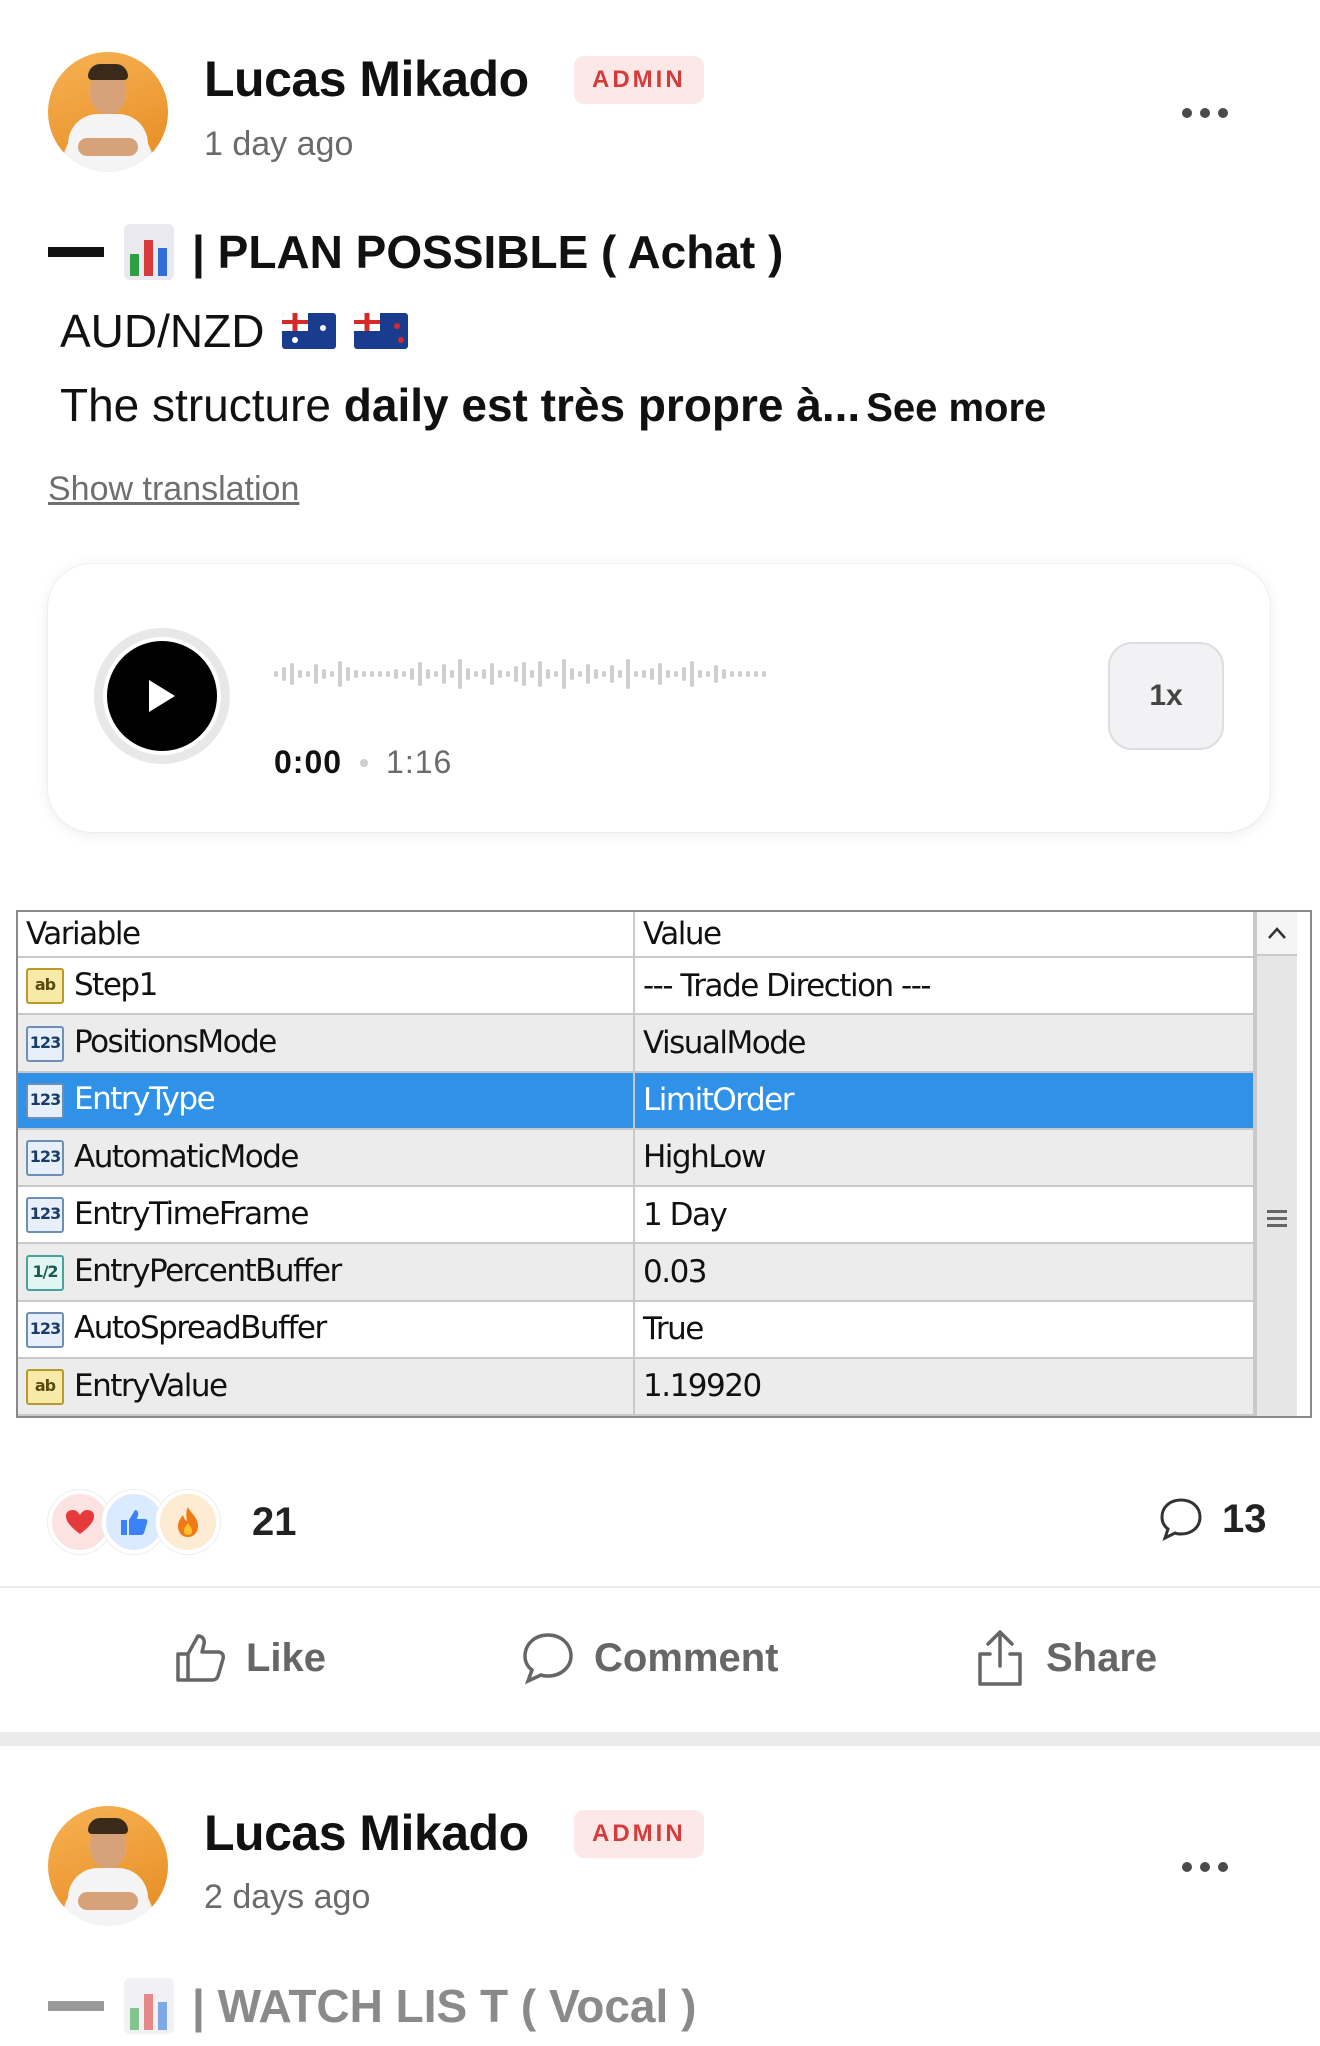  Describe the element at coordinates (326, 1043) in the screenshot. I see `parameter-variable-cell: 123 PositionsMode` at that location.